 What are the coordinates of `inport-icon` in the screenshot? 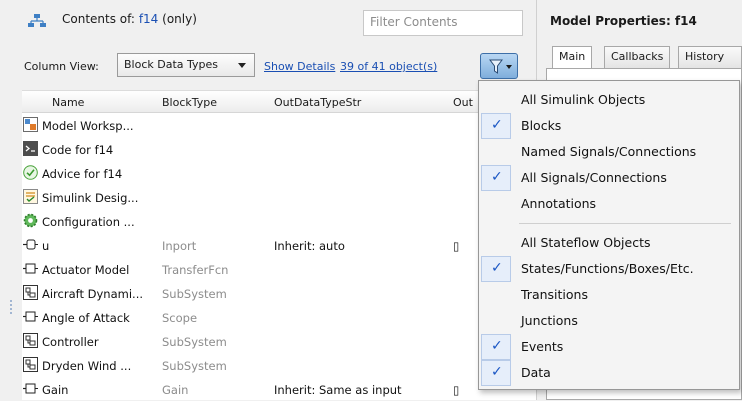 It's located at (30, 244).